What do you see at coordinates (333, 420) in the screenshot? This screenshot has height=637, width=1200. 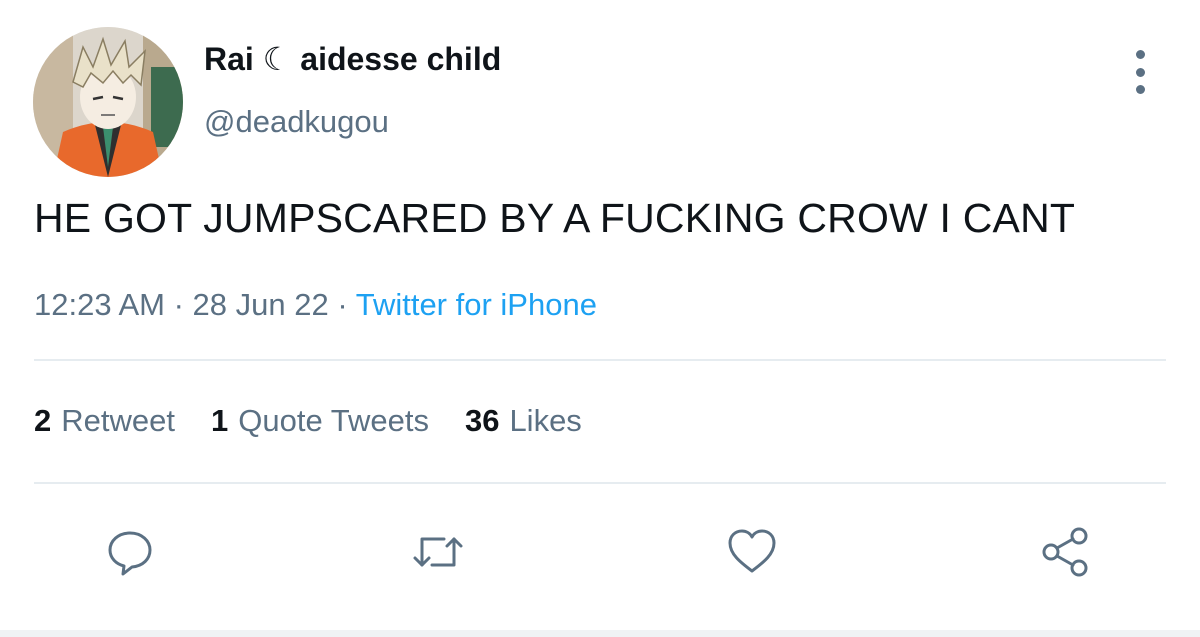 I see `quotes-label: Quote Tweets` at bounding box center [333, 420].